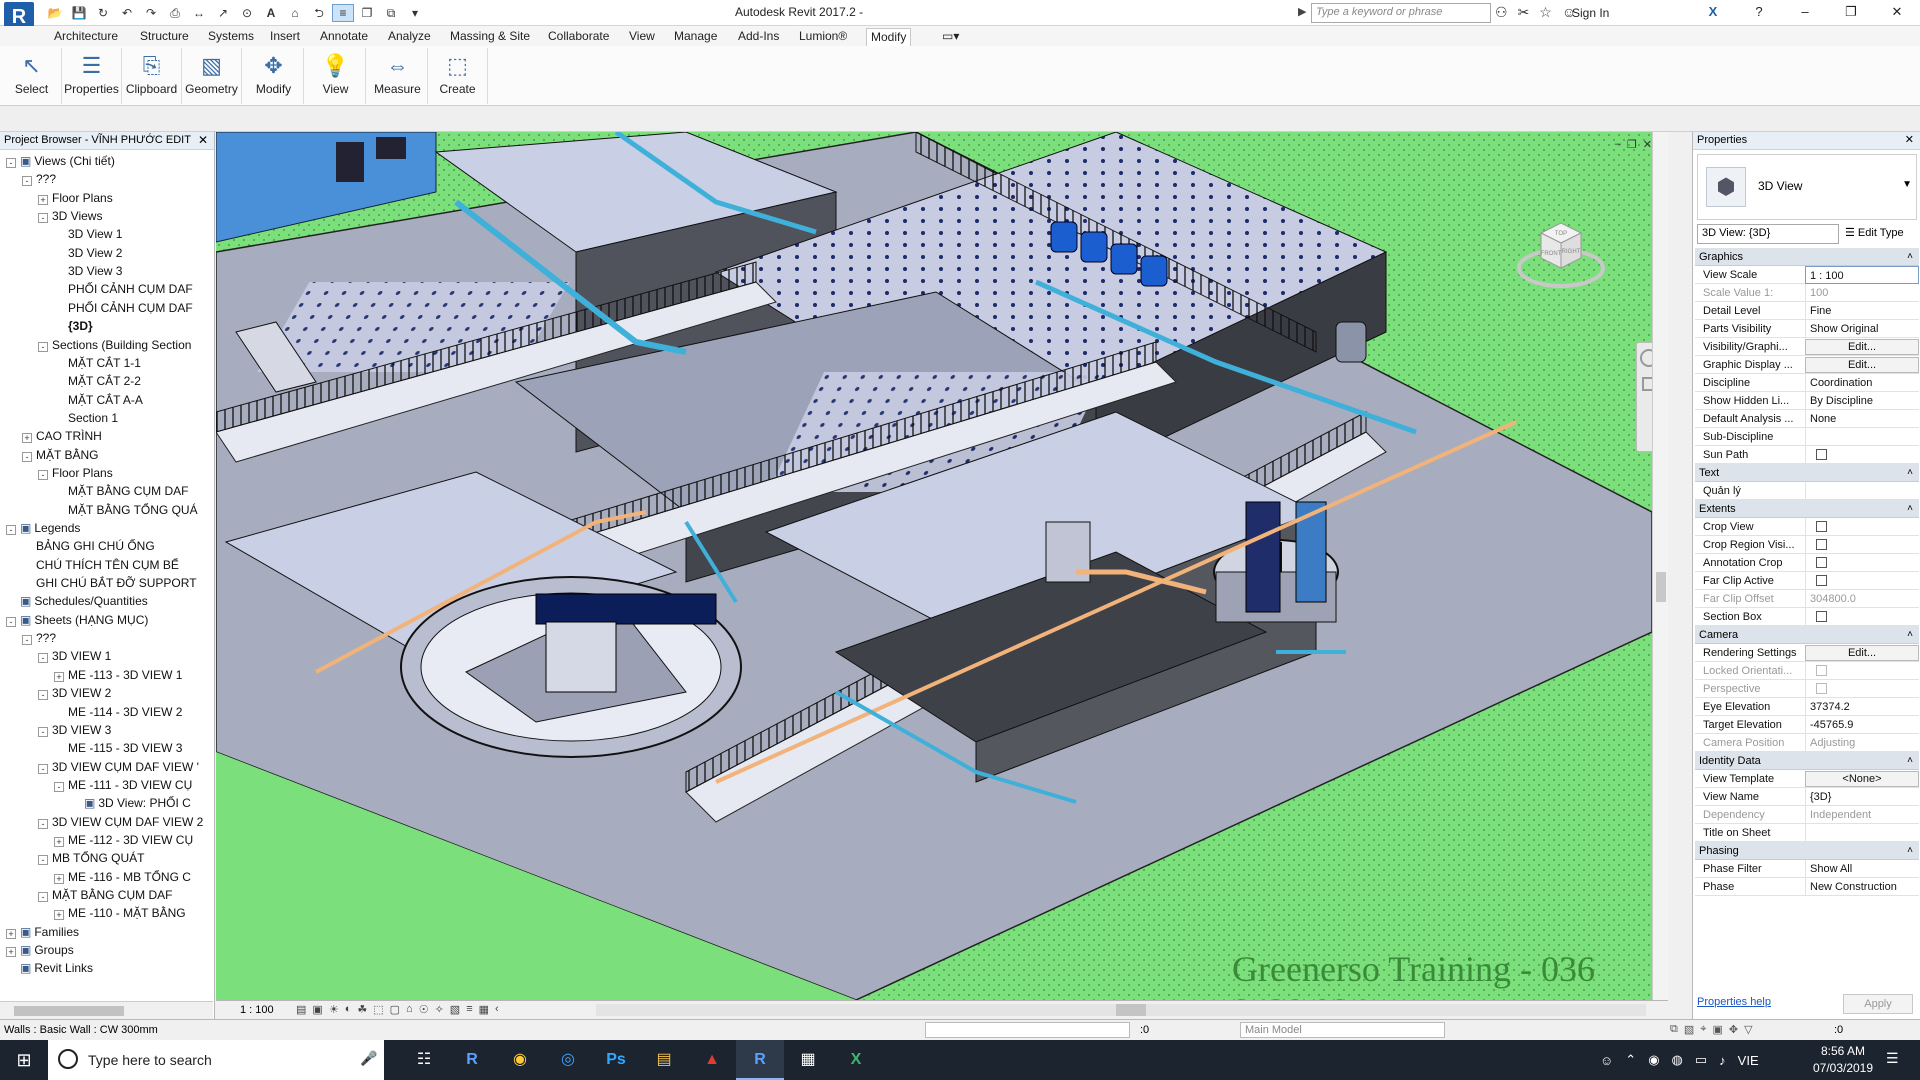 The height and width of the screenshot is (1080, 1920). What do you see at coordinates (1713, 12) in the screenshot?
I see `exchange-apps-icon: X` at bounding box center [1713, 12].